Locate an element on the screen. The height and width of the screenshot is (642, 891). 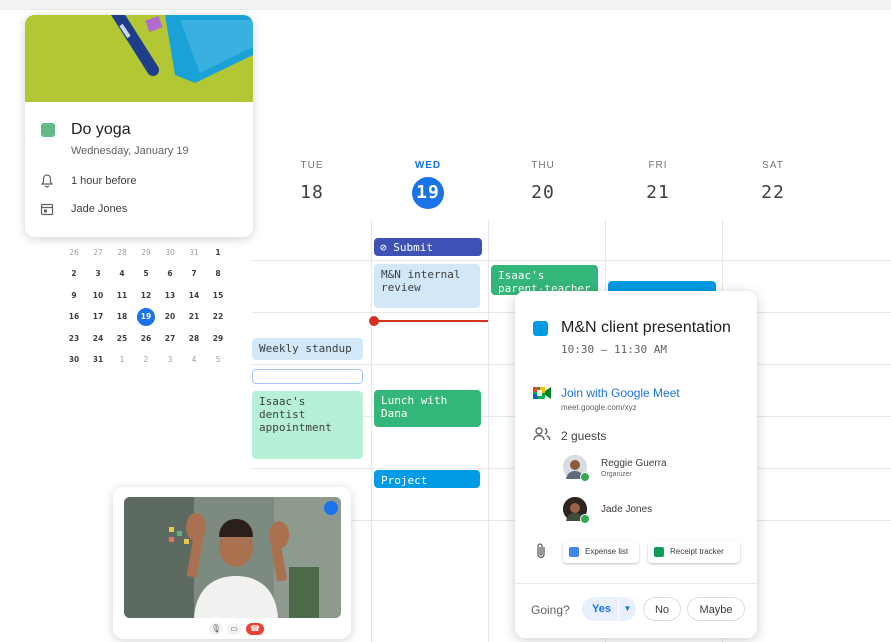
divider is located at coordinates (636, 583).